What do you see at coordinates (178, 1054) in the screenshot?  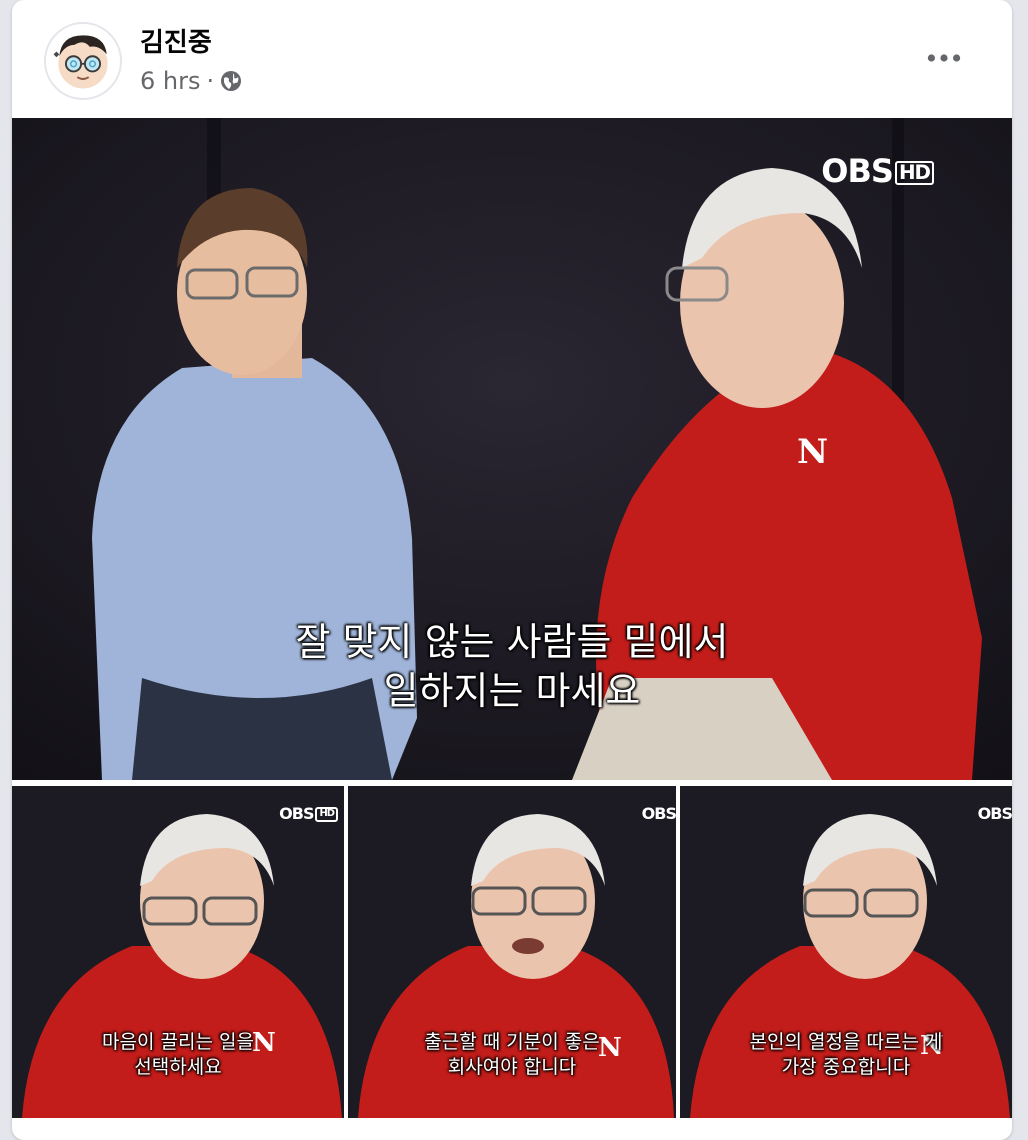 I see `thumb1-subtitle: 마음이 끌리는 일을 선택하세요` at bounding box center [178, 1054].